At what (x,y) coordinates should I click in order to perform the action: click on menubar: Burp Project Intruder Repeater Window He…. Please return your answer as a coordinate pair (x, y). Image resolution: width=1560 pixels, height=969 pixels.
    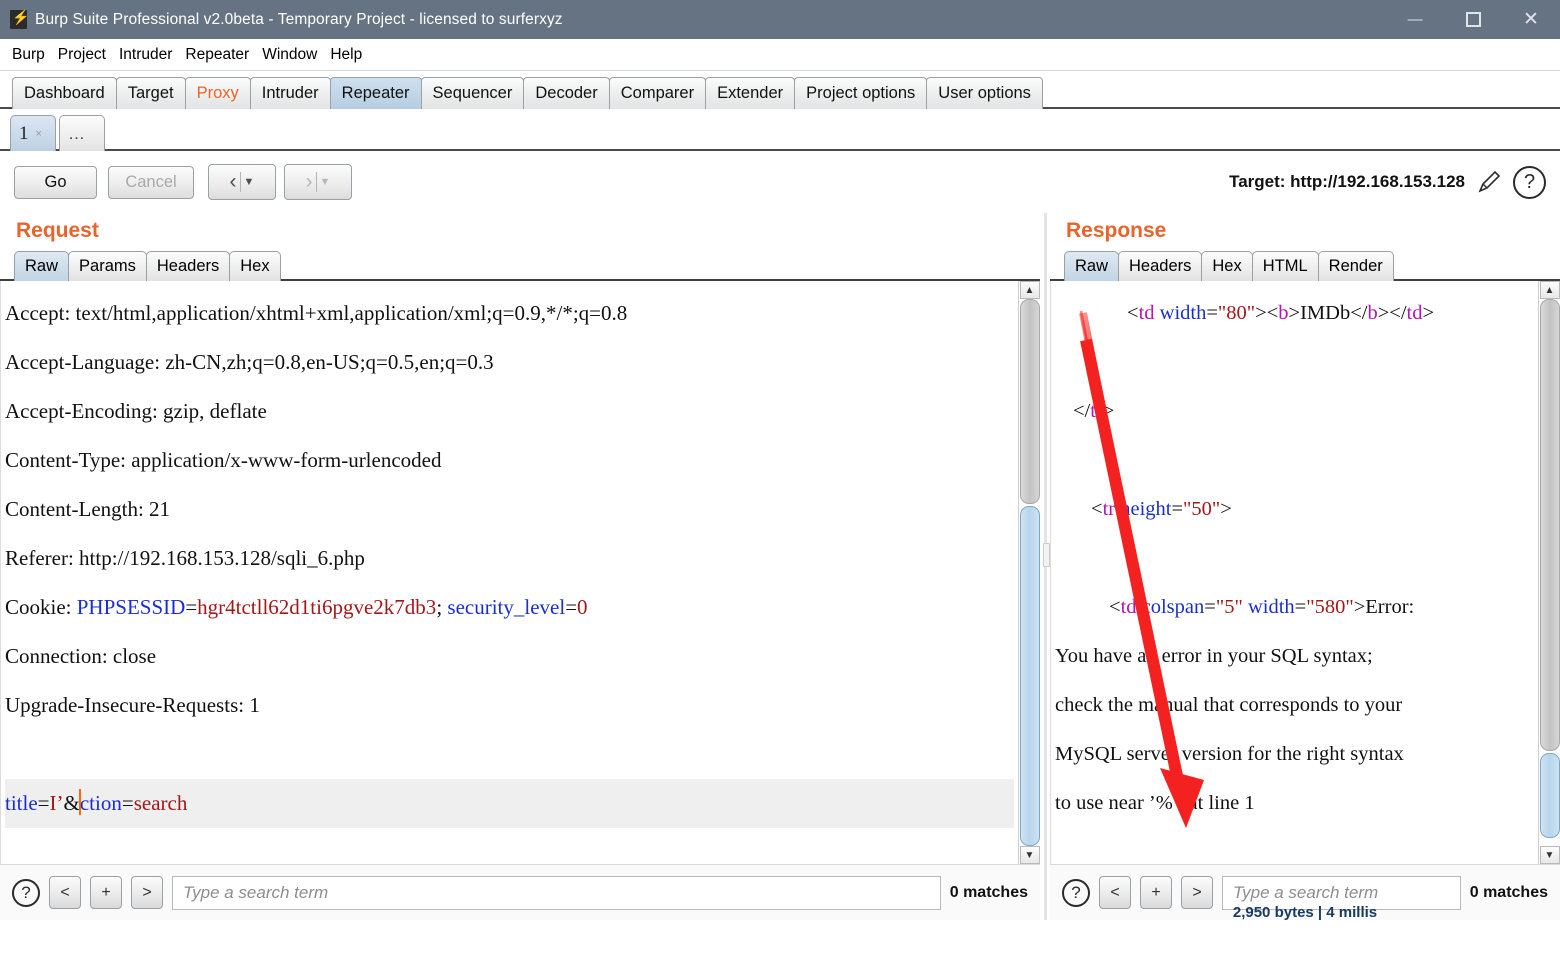
    Looking at the image, I should click on (780, 55).